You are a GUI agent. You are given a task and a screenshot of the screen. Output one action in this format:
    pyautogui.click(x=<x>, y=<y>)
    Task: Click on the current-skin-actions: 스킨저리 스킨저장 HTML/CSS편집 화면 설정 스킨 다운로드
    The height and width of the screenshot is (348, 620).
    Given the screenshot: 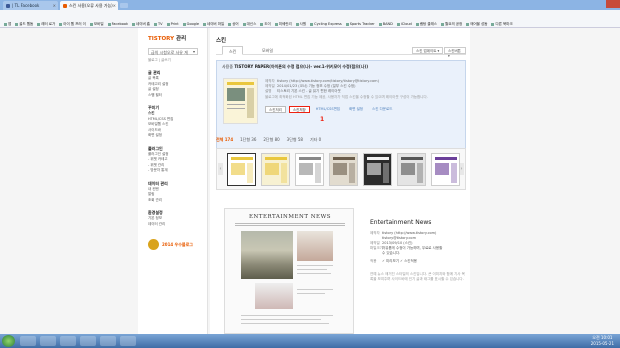 What is the action you would take?
    pyautogui.click(x=330, y=109)
    